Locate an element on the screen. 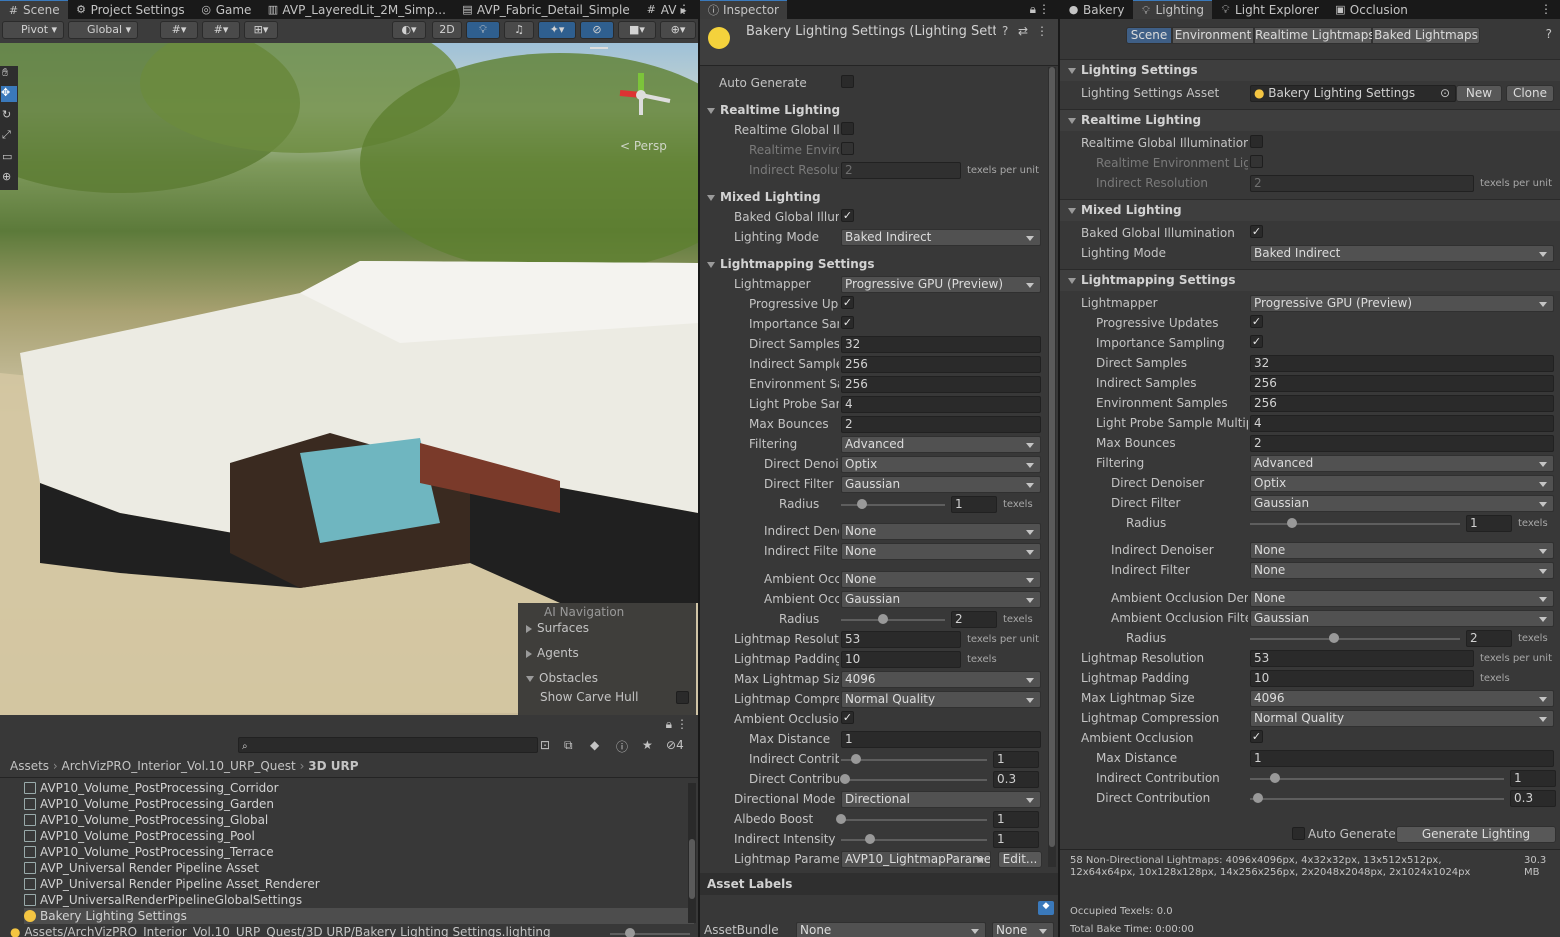 The image size is (1560, 937). clone-lighting-settings-button: Clone is located at coordinates (1530, 93).